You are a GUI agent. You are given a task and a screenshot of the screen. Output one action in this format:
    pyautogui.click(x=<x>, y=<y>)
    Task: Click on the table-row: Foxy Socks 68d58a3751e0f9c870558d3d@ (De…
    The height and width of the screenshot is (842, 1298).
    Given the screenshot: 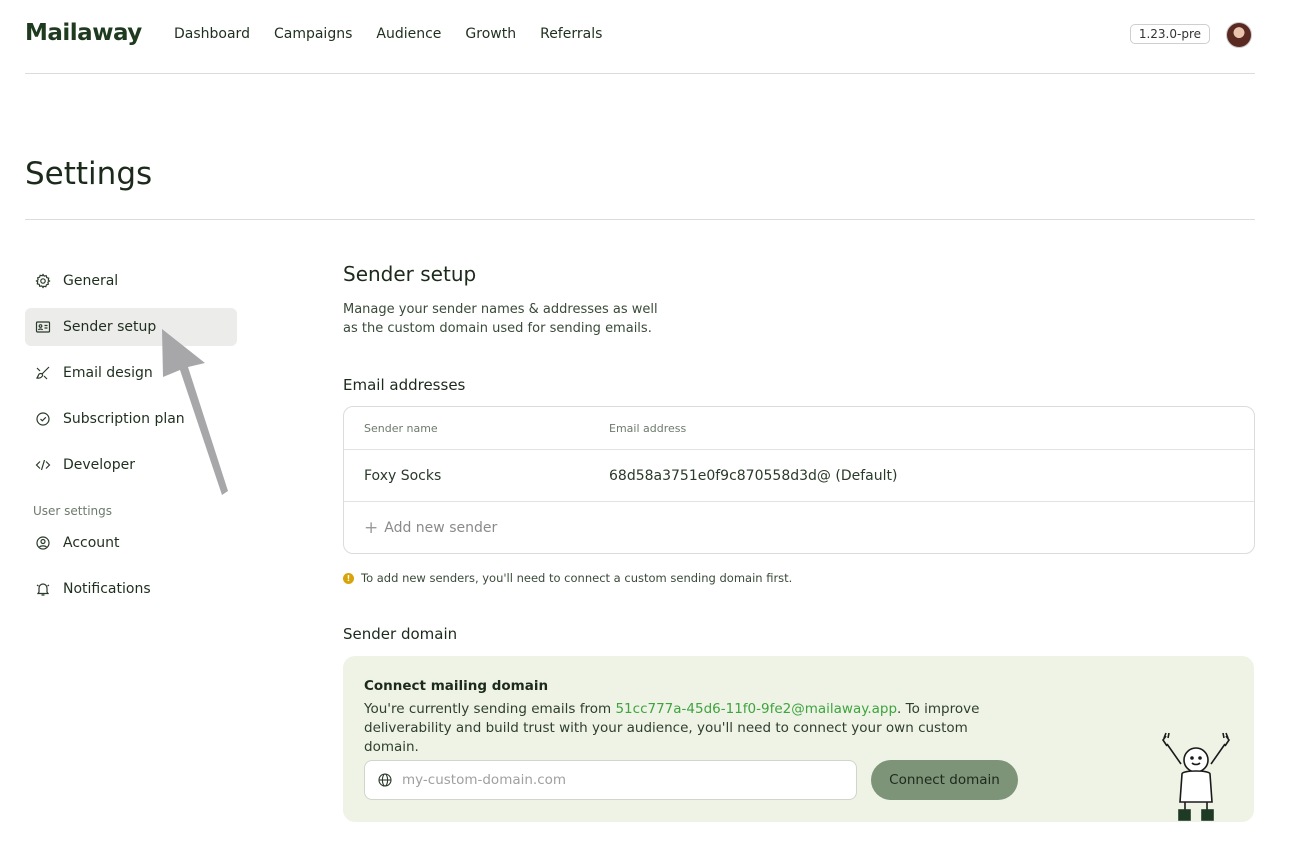 What is the action you would take?
    pyautogui.click(x=799, y=476)
    